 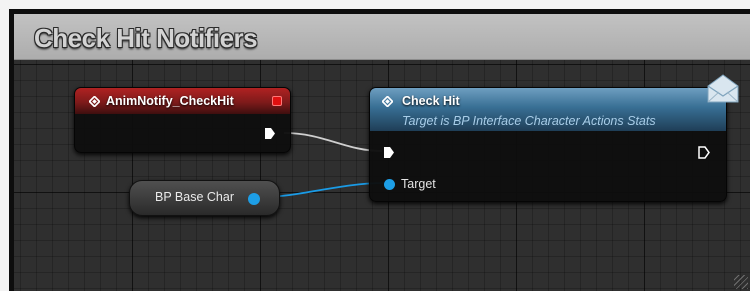 I want to click on event-diamond-icon, so click(x=94, y=101).